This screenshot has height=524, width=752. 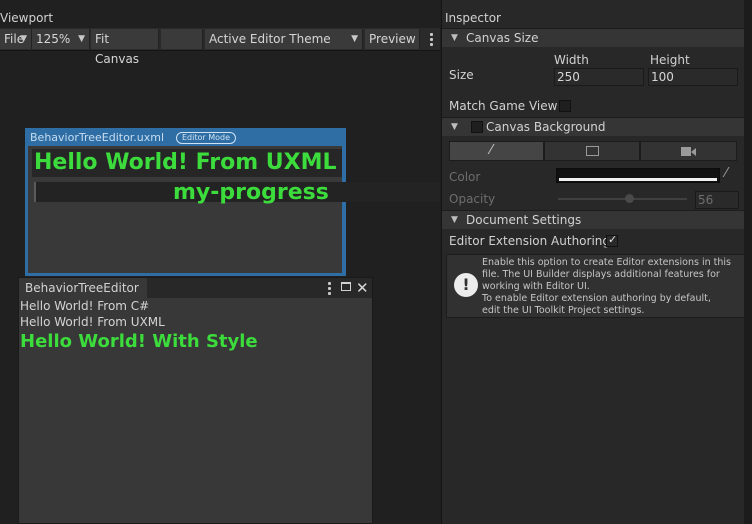 I want to click on opacity-slider-track, so click(x=622, y=199).